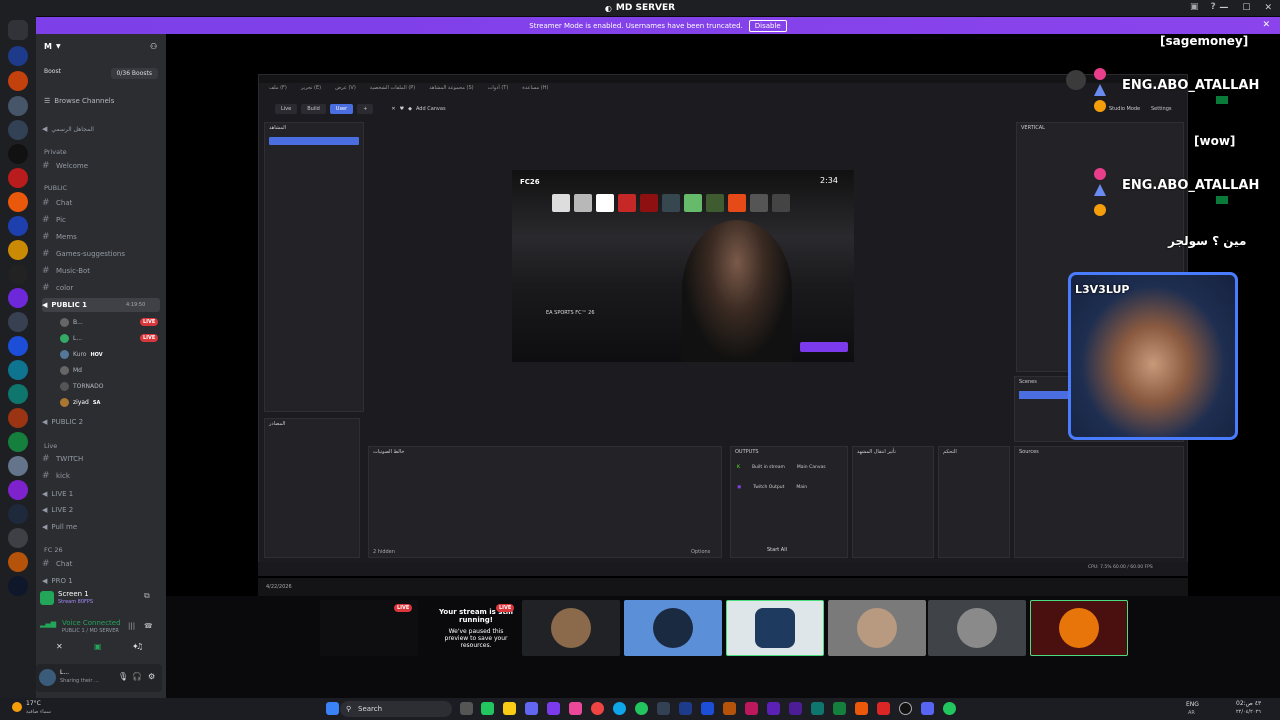 The image size is (1280, 720). What do you see at coordinates (148, 626) in the screenshot?
I see `disconnect-icon: ☎` at bounding box center [148, 626].